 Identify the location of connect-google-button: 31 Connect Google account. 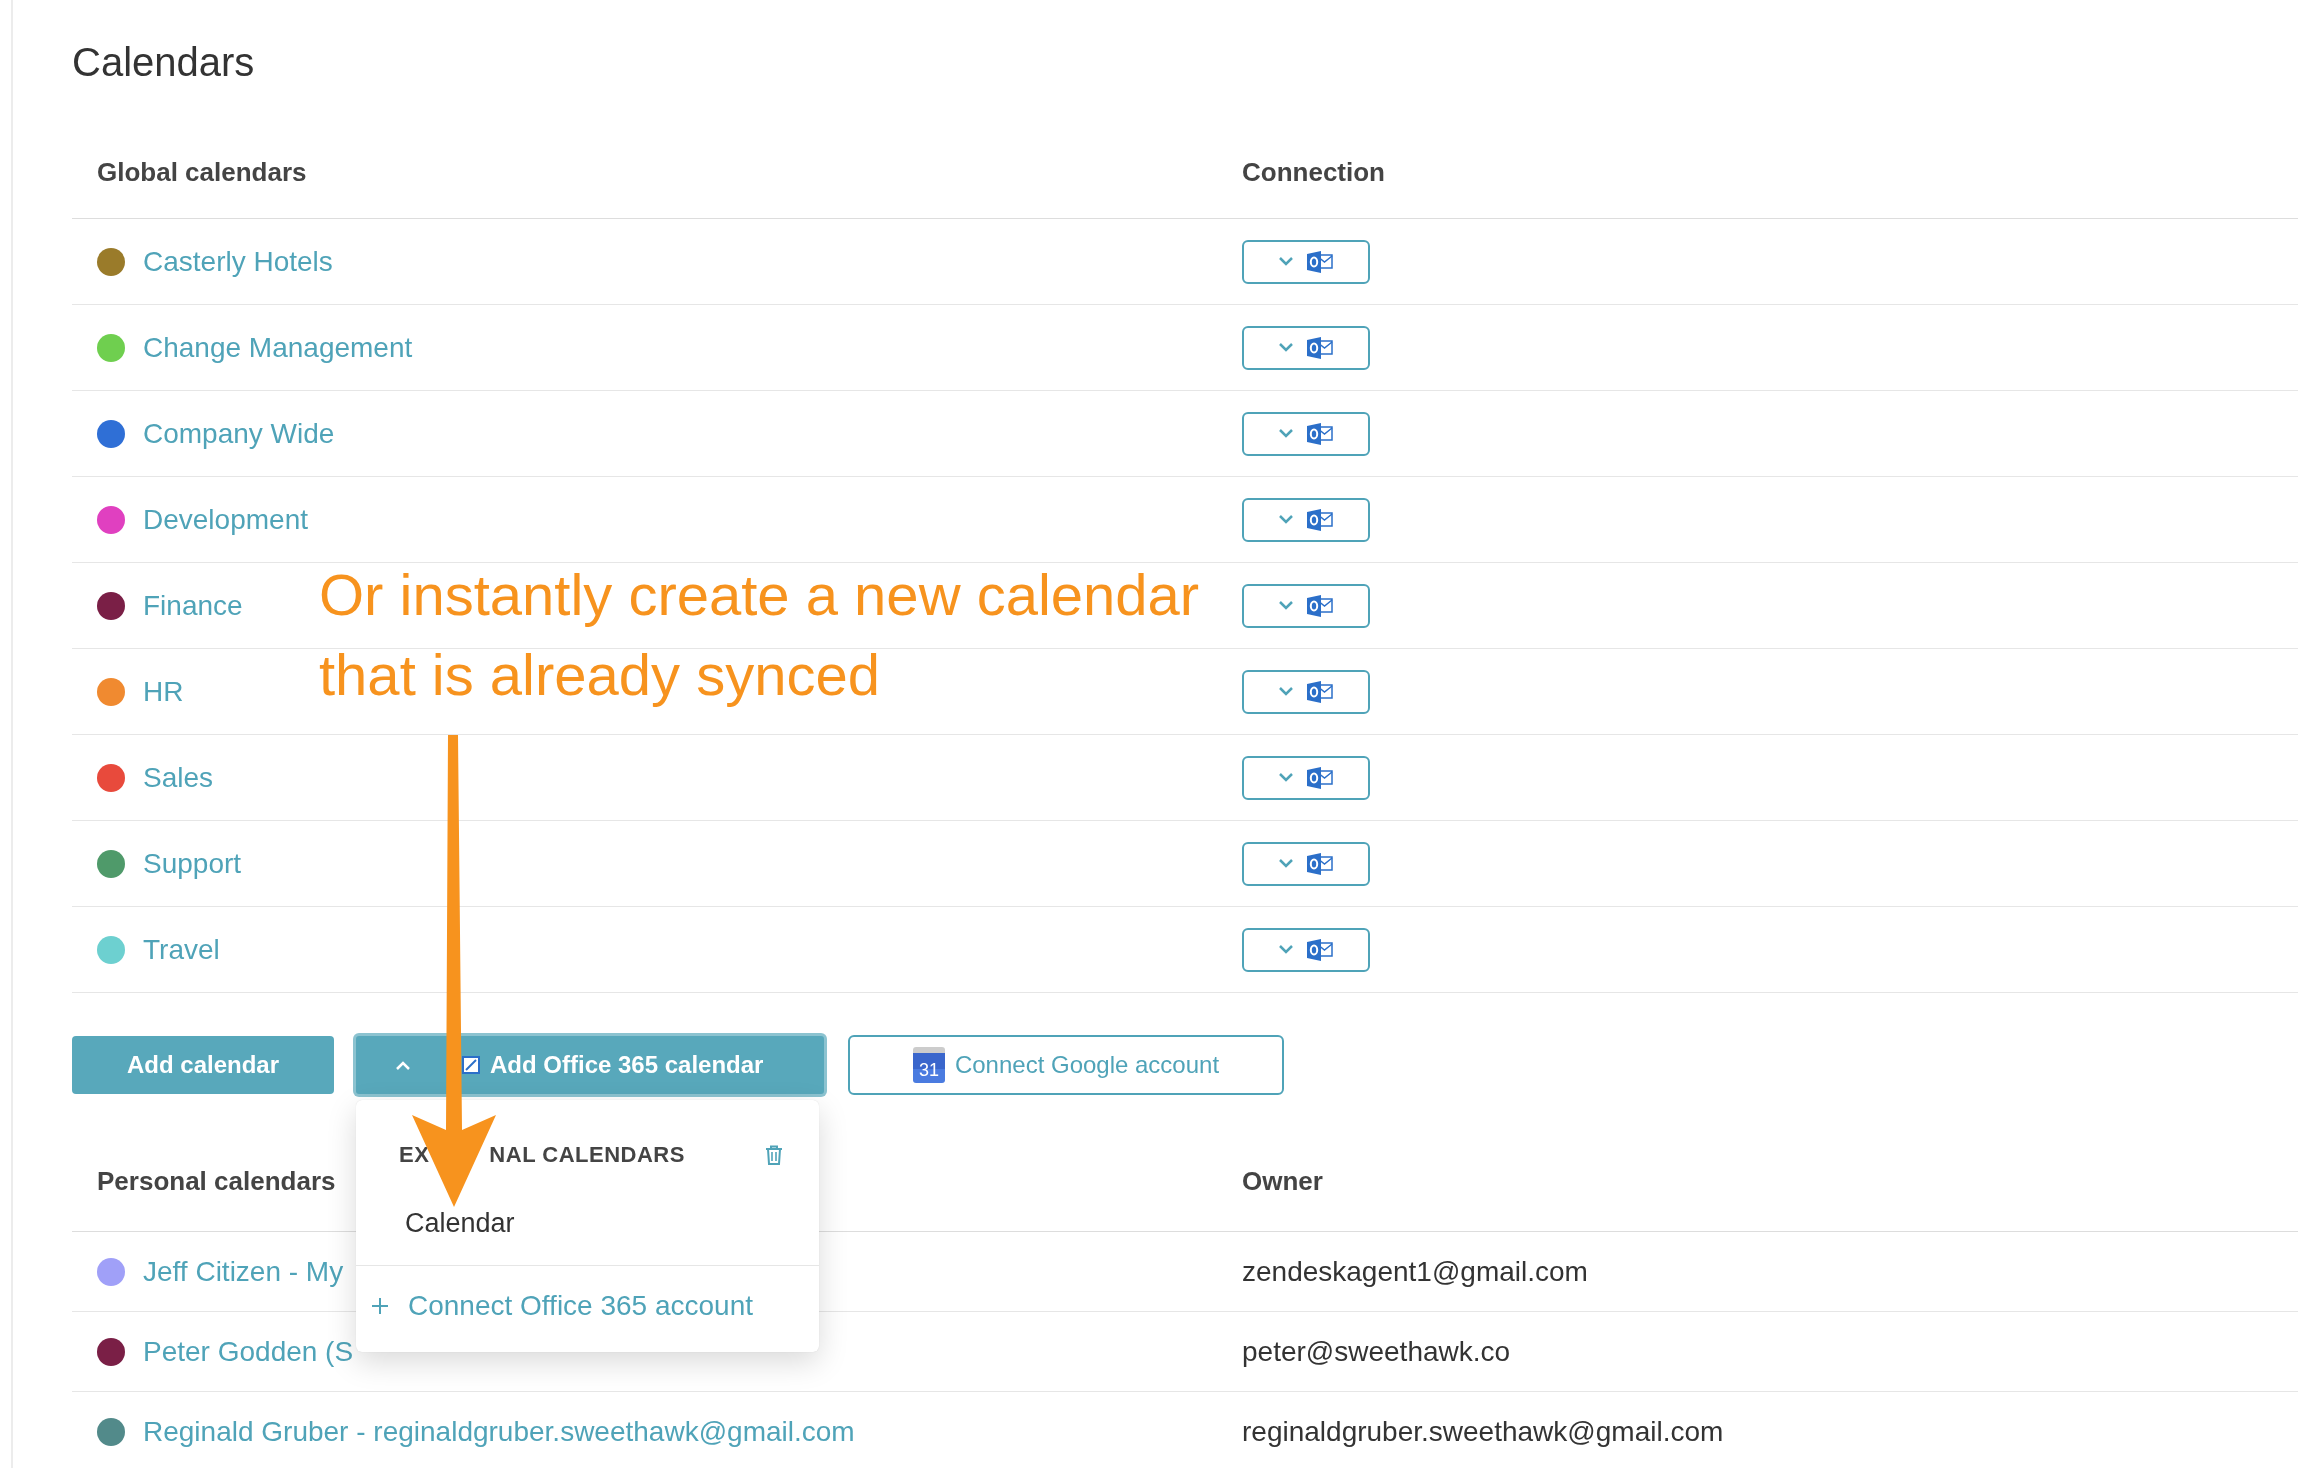
(1066, 1065).